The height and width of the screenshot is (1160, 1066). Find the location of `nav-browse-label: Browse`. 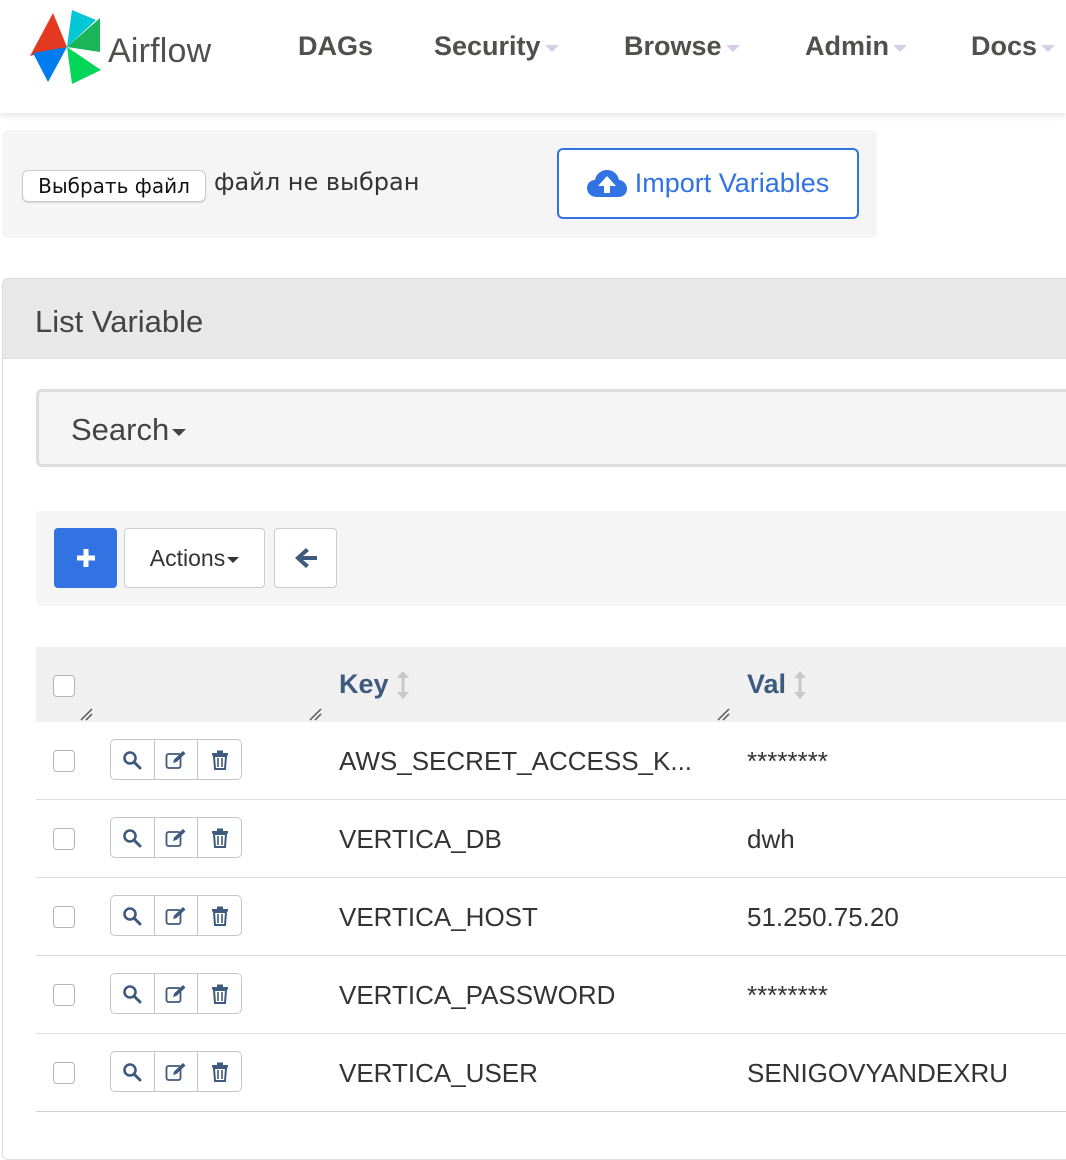

nav-browse-label: Browse is located at coordinates (673, 46).